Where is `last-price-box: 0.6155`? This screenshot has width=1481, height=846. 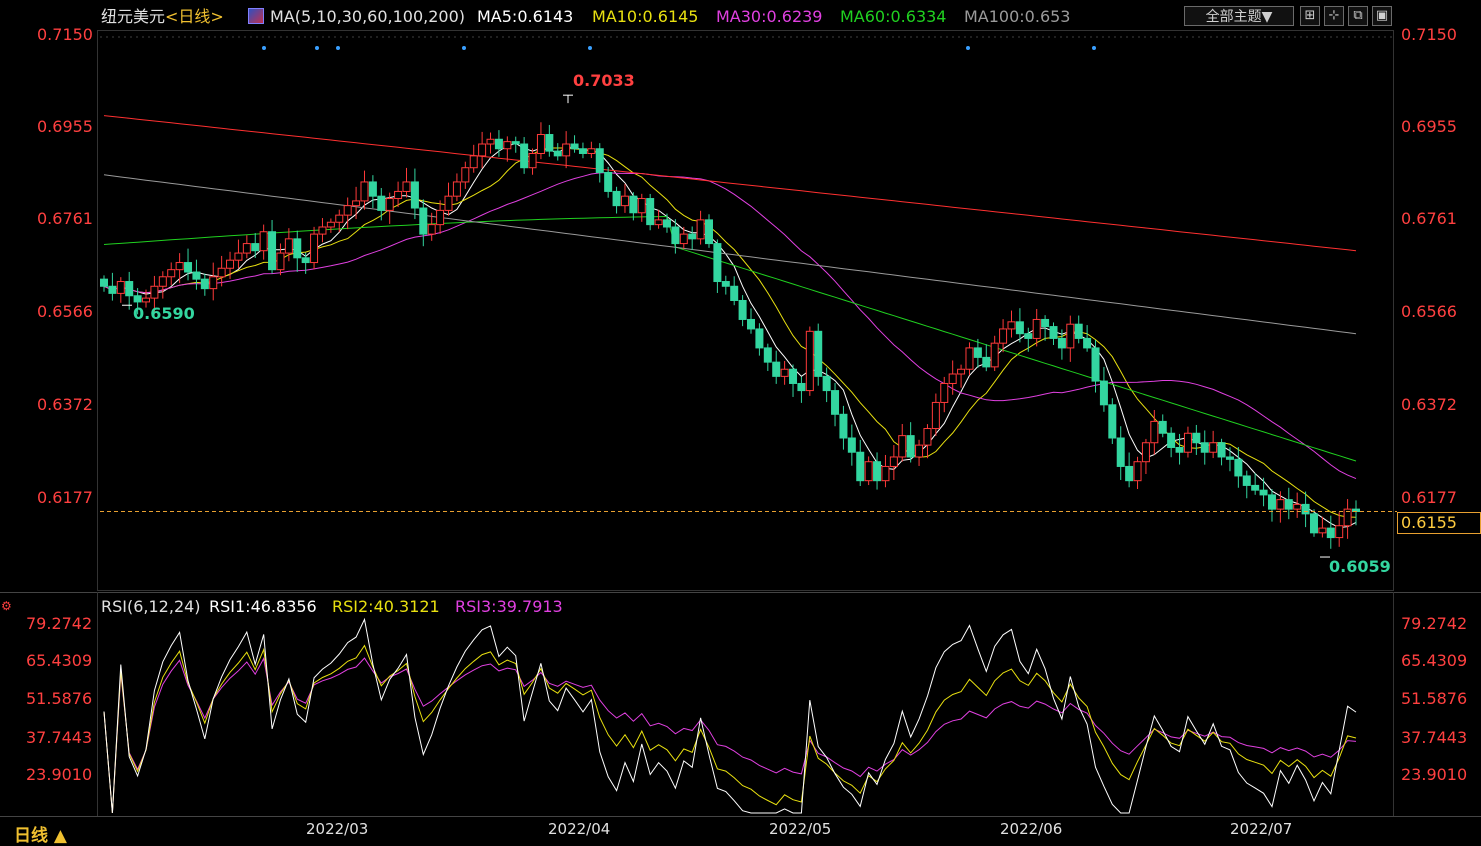 last-price-box: 0.6155 is located at coordinates (1439, 523).